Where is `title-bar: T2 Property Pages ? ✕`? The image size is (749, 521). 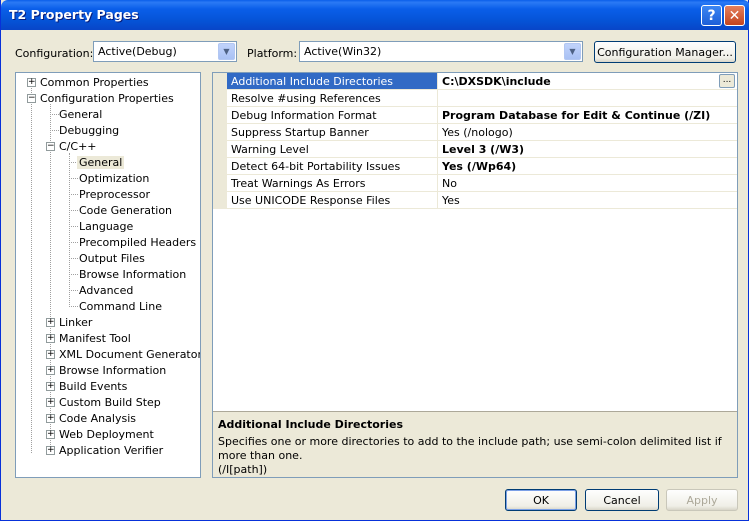 title-bar: T2 Property Pages ? ✕ is located at coordinates (375, 15).